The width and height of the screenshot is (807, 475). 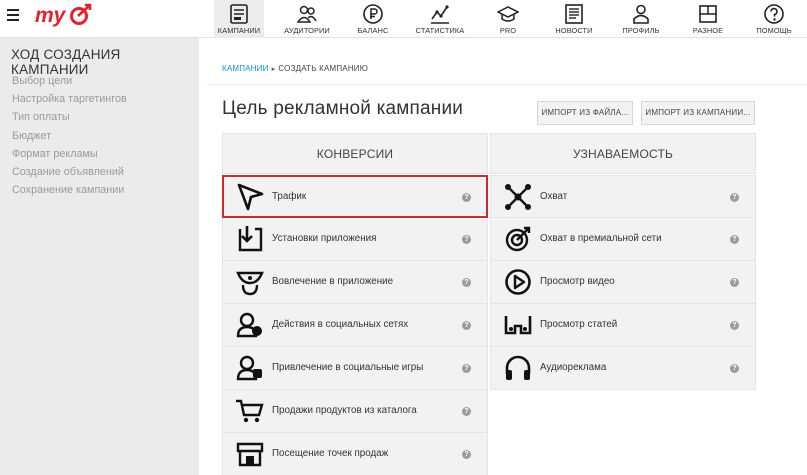 What do you see at coordinates (579, 324) in the screenshot?
I see `option-label: Просмотр статей` at bounding box center [579, 324].